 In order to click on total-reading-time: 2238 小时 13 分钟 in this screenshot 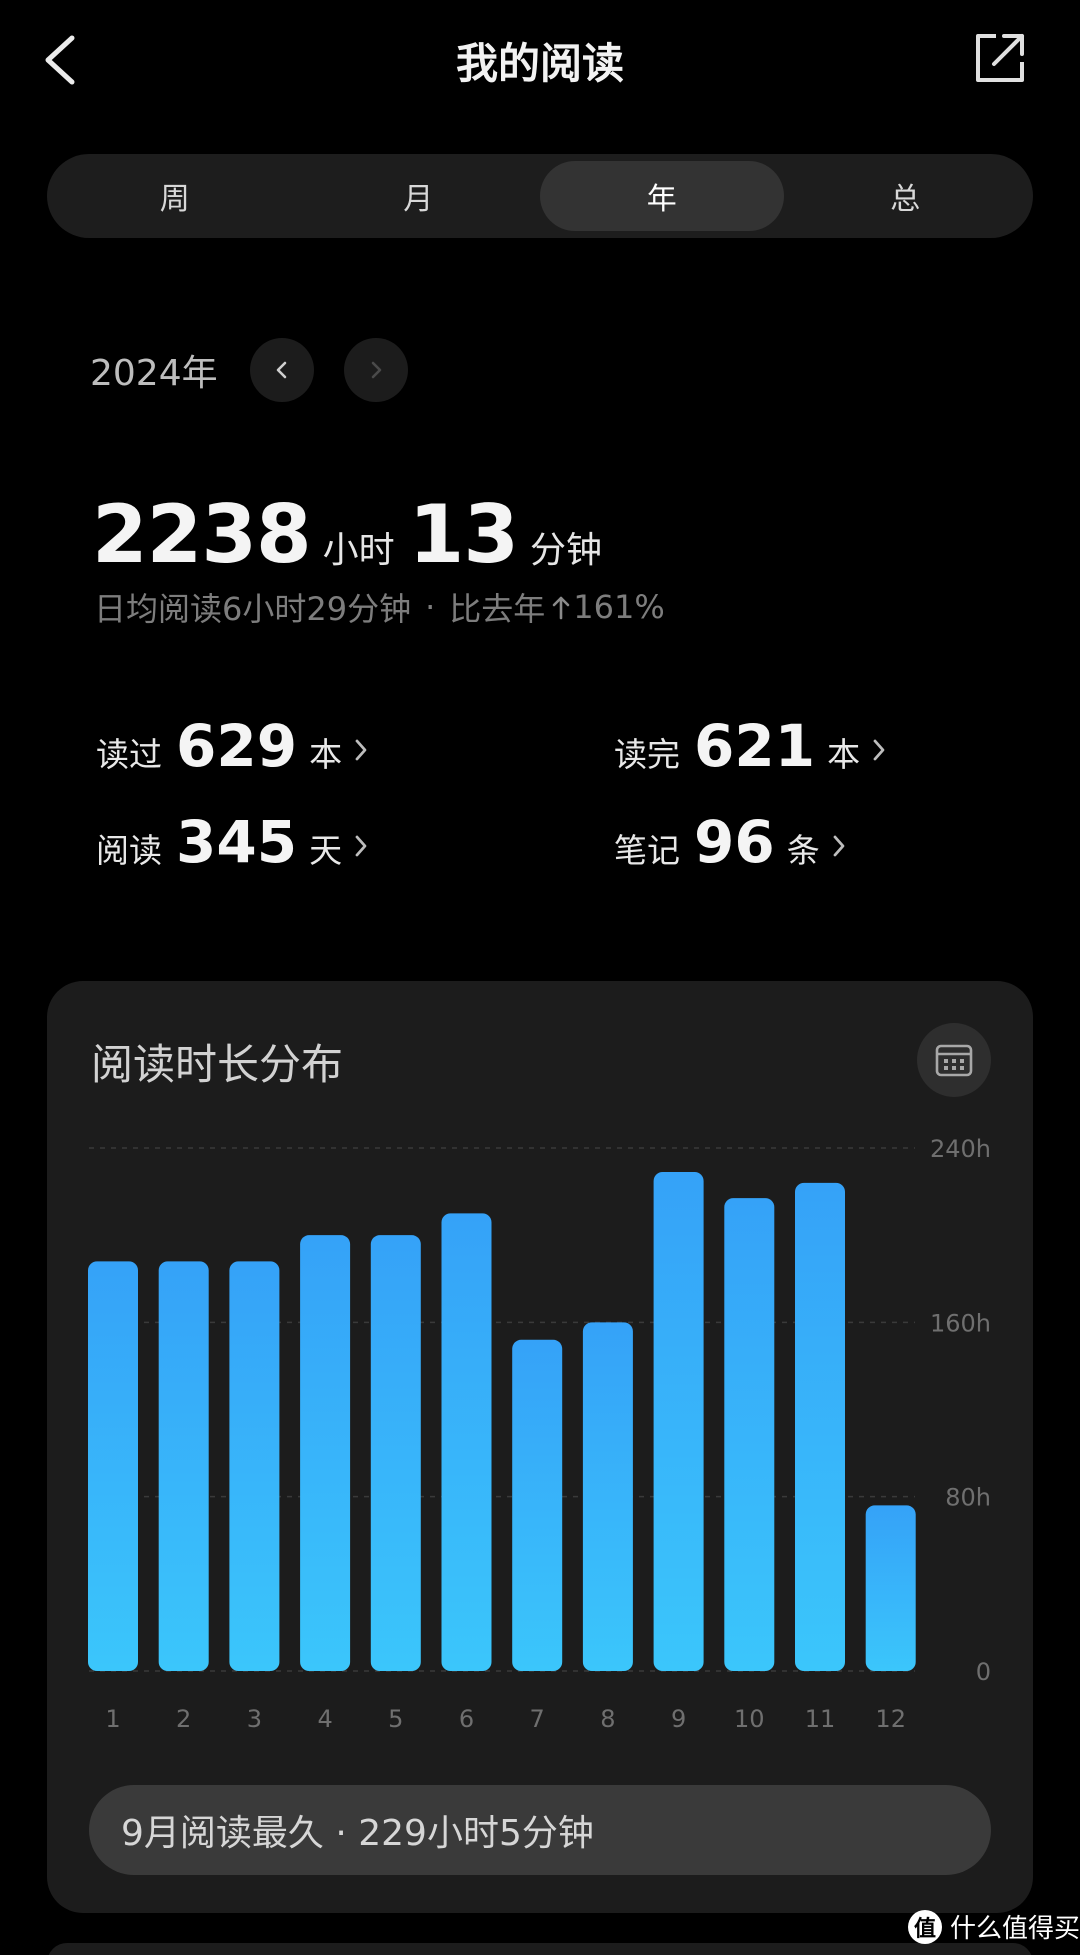, I will do `click(354, 534)`.